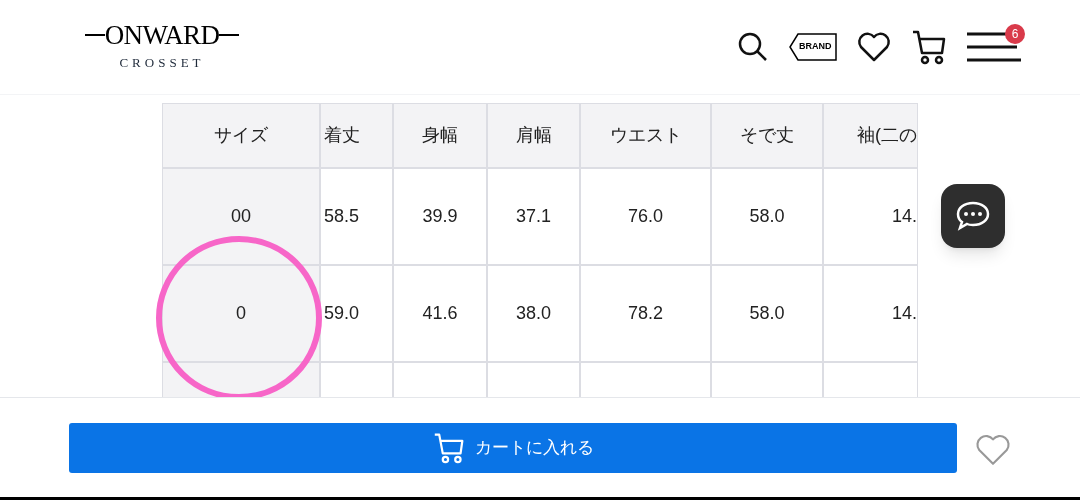 The height and width of the screenshot is (500, 1080). Describe the element at coordinates (356, 135) in the screenshot. I see `column-header: 着丈` at that location.